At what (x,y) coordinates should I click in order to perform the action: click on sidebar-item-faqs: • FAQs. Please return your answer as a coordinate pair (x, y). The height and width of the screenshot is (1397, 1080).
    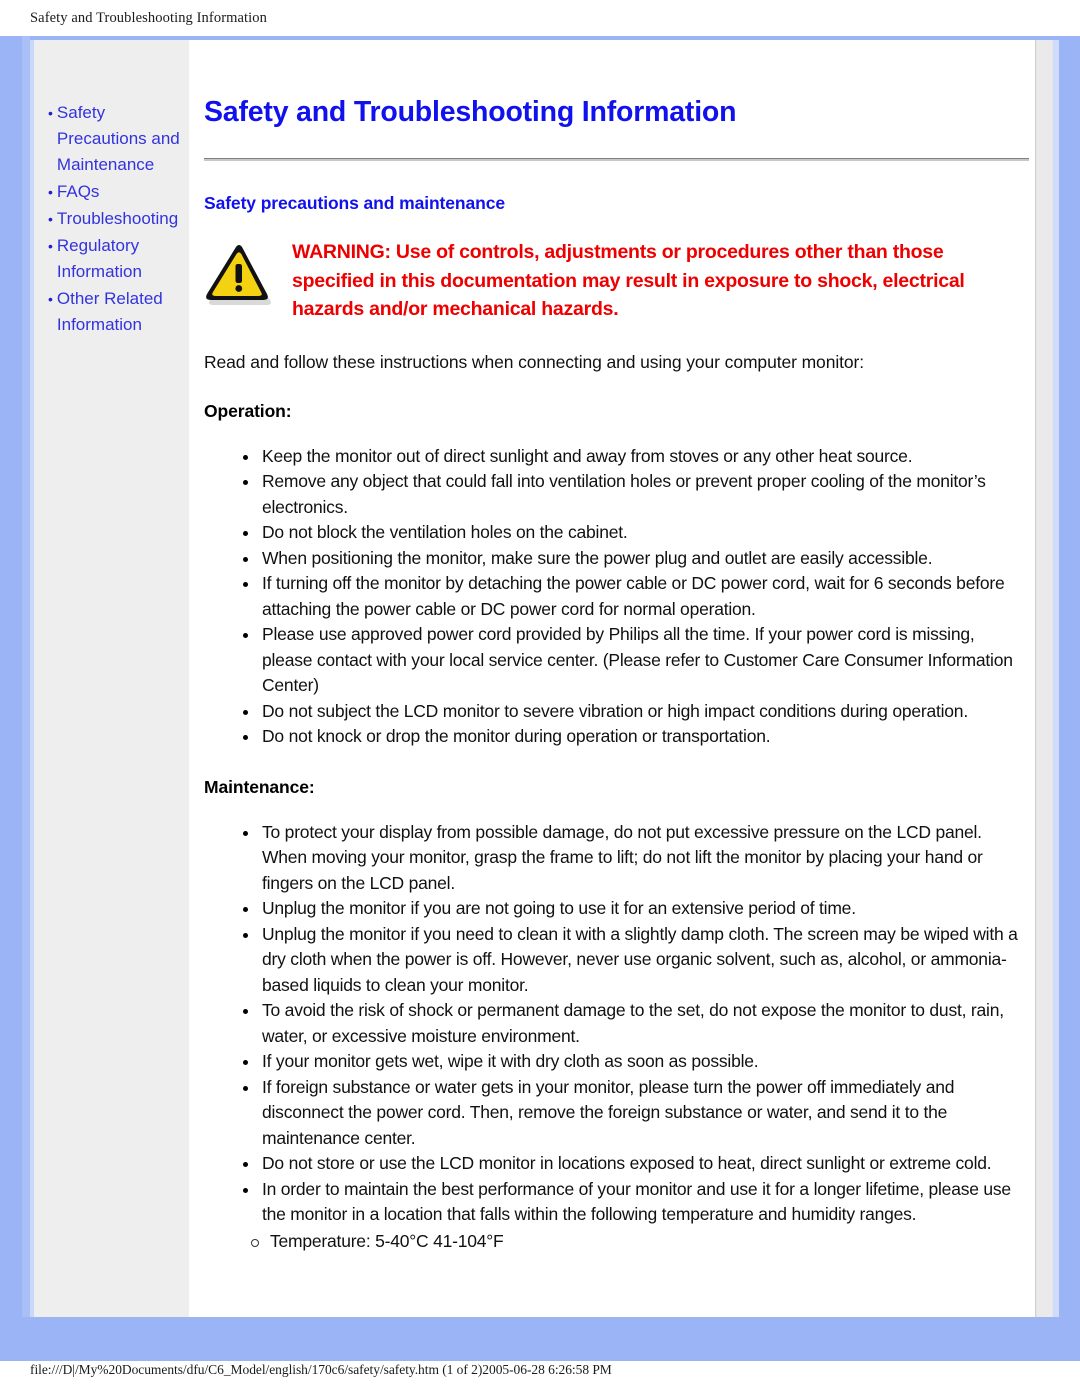
    Looking at the image, I should click on (116, 192).